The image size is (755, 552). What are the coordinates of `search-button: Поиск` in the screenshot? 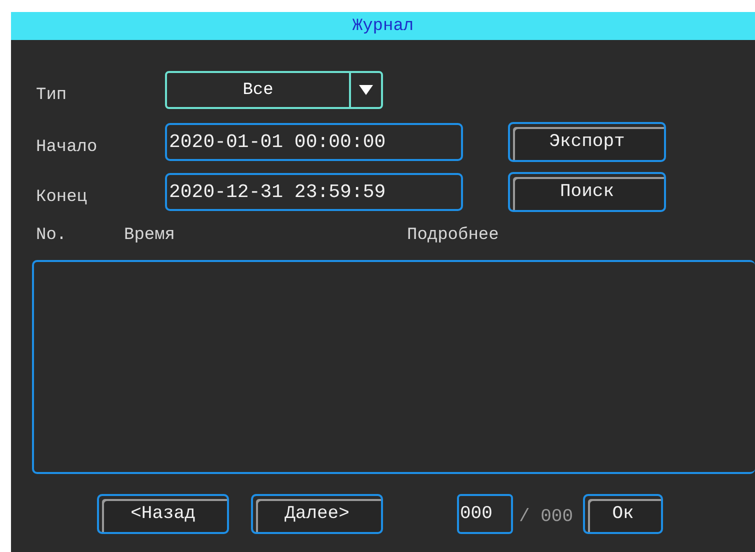 It's located at (587, 192).